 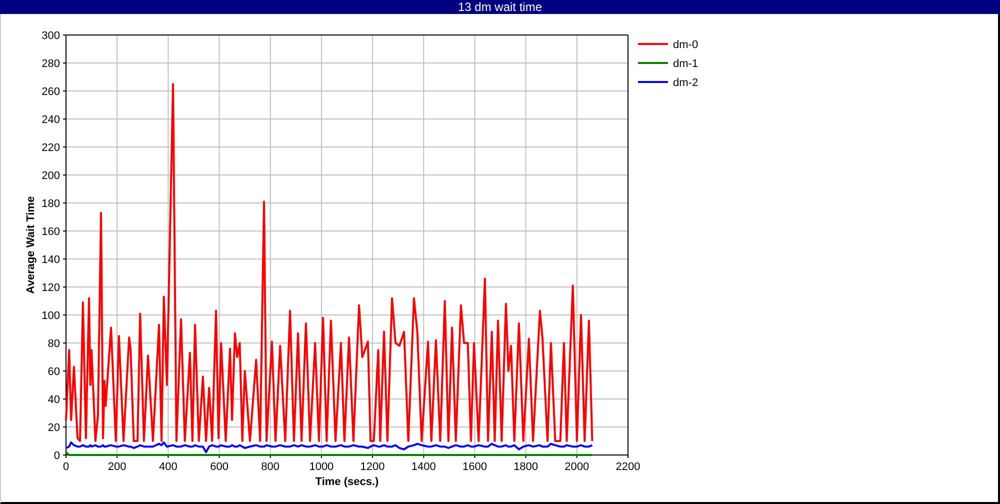 I want to click on tick-label: 240, so click(x=51, y=120).